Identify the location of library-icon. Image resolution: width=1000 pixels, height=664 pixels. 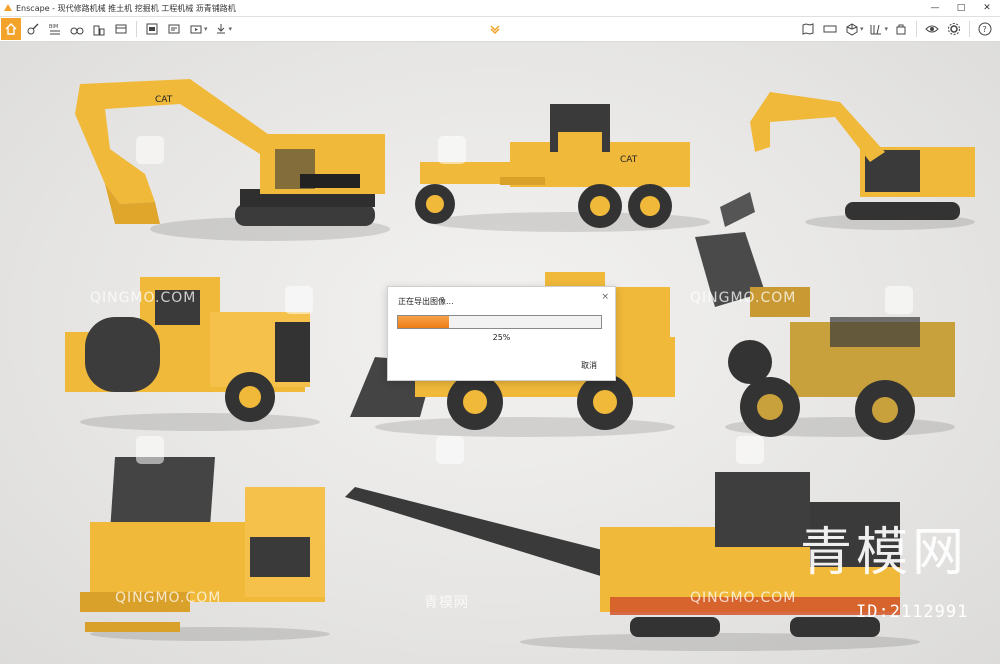
(876, 29).